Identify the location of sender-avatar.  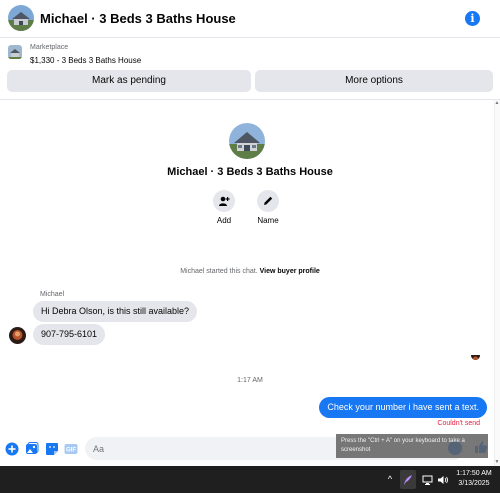
(17, 335).